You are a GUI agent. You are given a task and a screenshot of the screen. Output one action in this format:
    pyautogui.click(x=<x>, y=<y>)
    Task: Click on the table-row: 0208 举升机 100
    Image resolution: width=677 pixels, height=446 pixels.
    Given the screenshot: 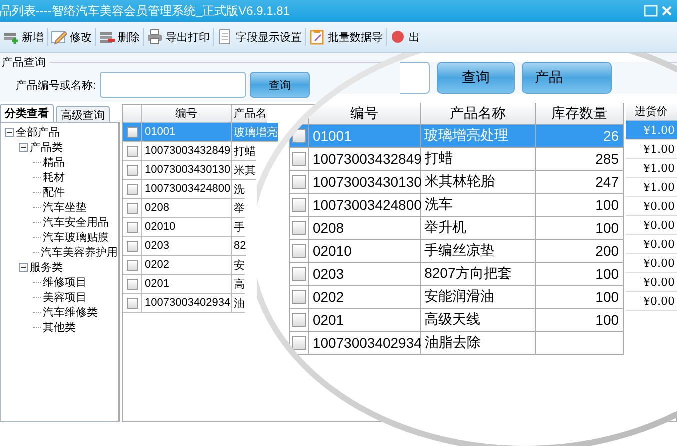 What is the action you would take?
    pyautogui.click(x=457, y=228)
    